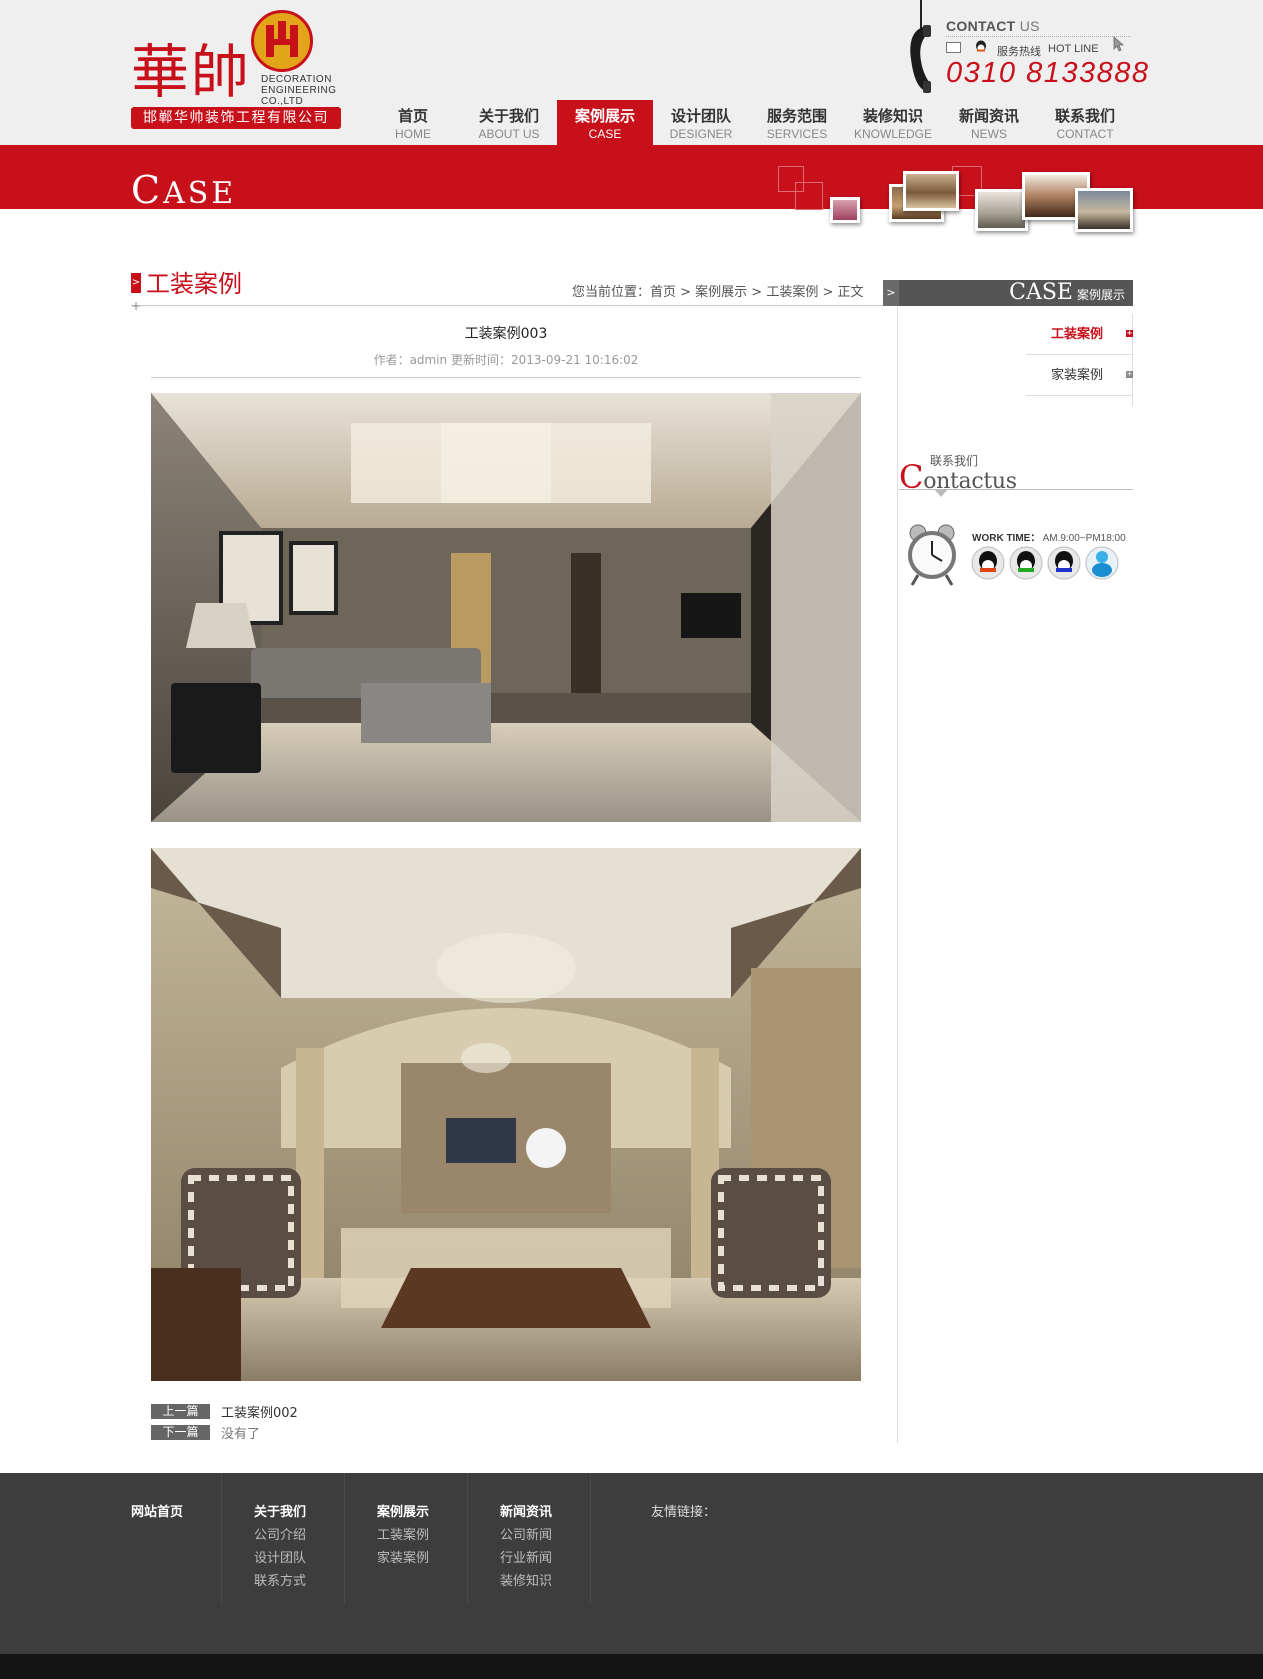 This screenshot has height=1679, width=1263. I want to click on company-full-name: 邯郸华帅装饰工程有限公司, so click(236, 118).